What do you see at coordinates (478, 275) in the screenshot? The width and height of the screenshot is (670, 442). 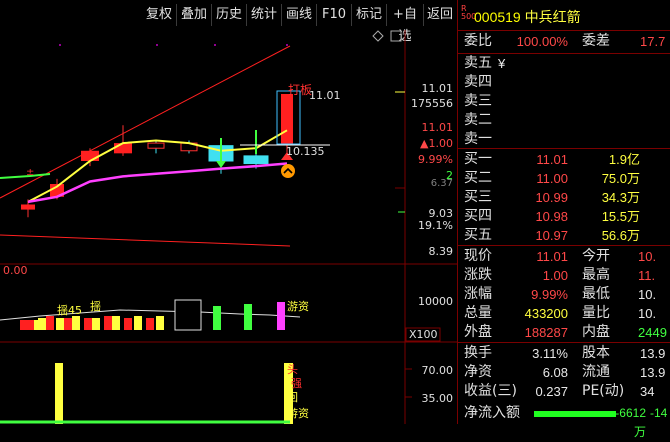 I see `quote-label: 涨跌` at bounding box center [478, 275].